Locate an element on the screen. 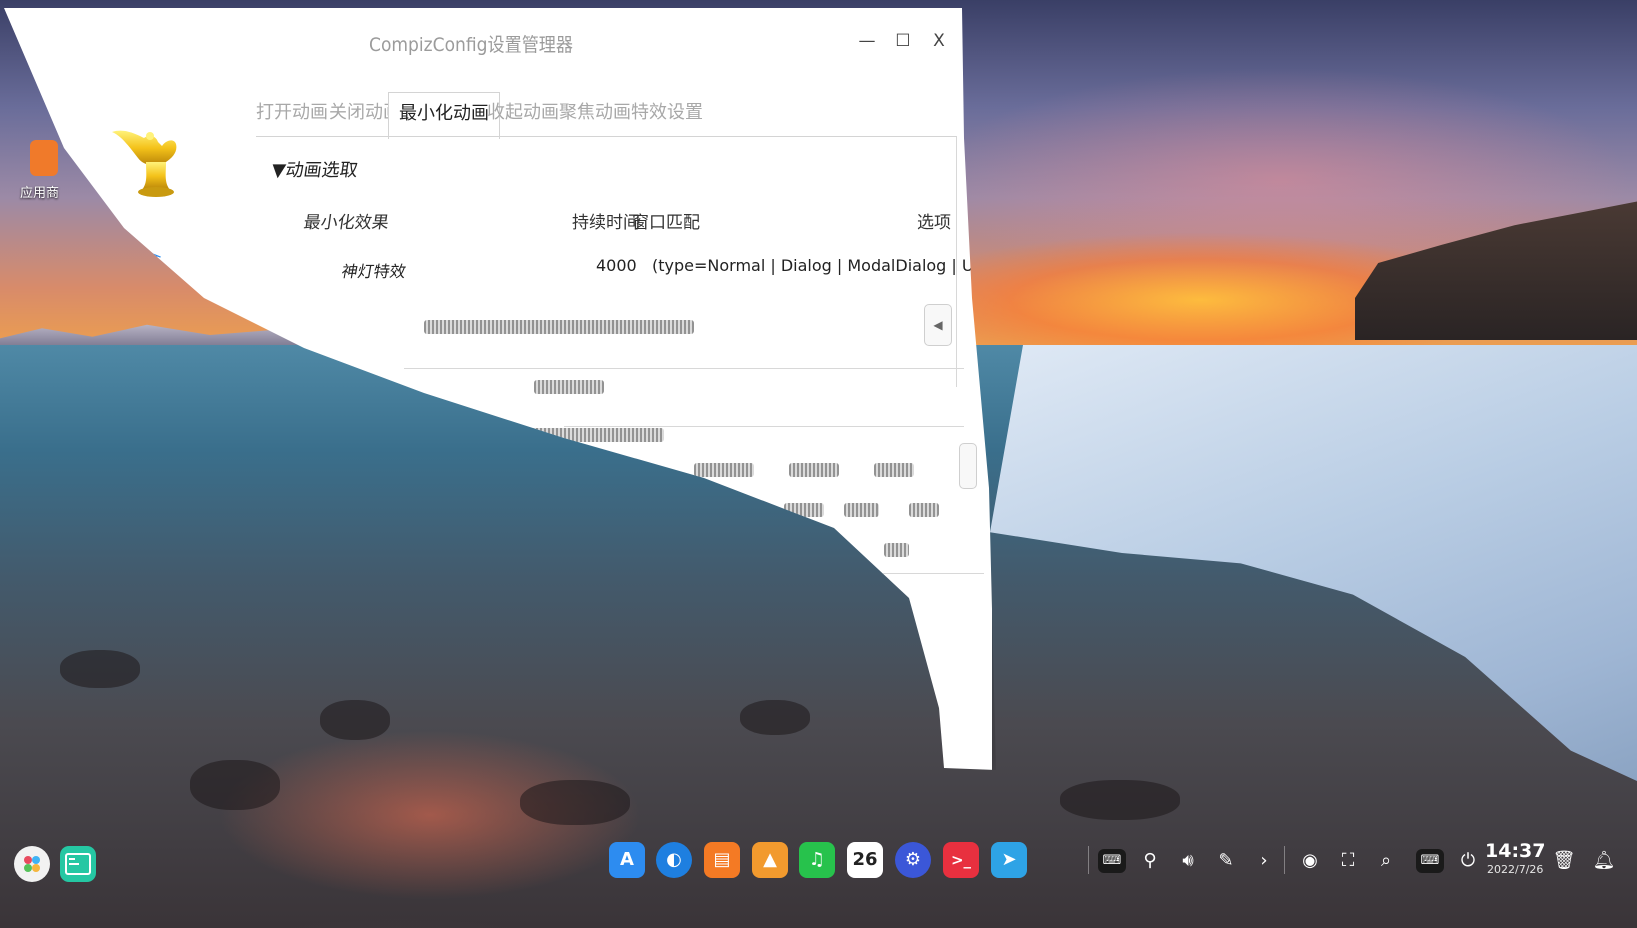 Image resolution: width=1637 pixels, height=928 pixels. tab-open-animation: 打开动画 is located at coordinates (292, 113).